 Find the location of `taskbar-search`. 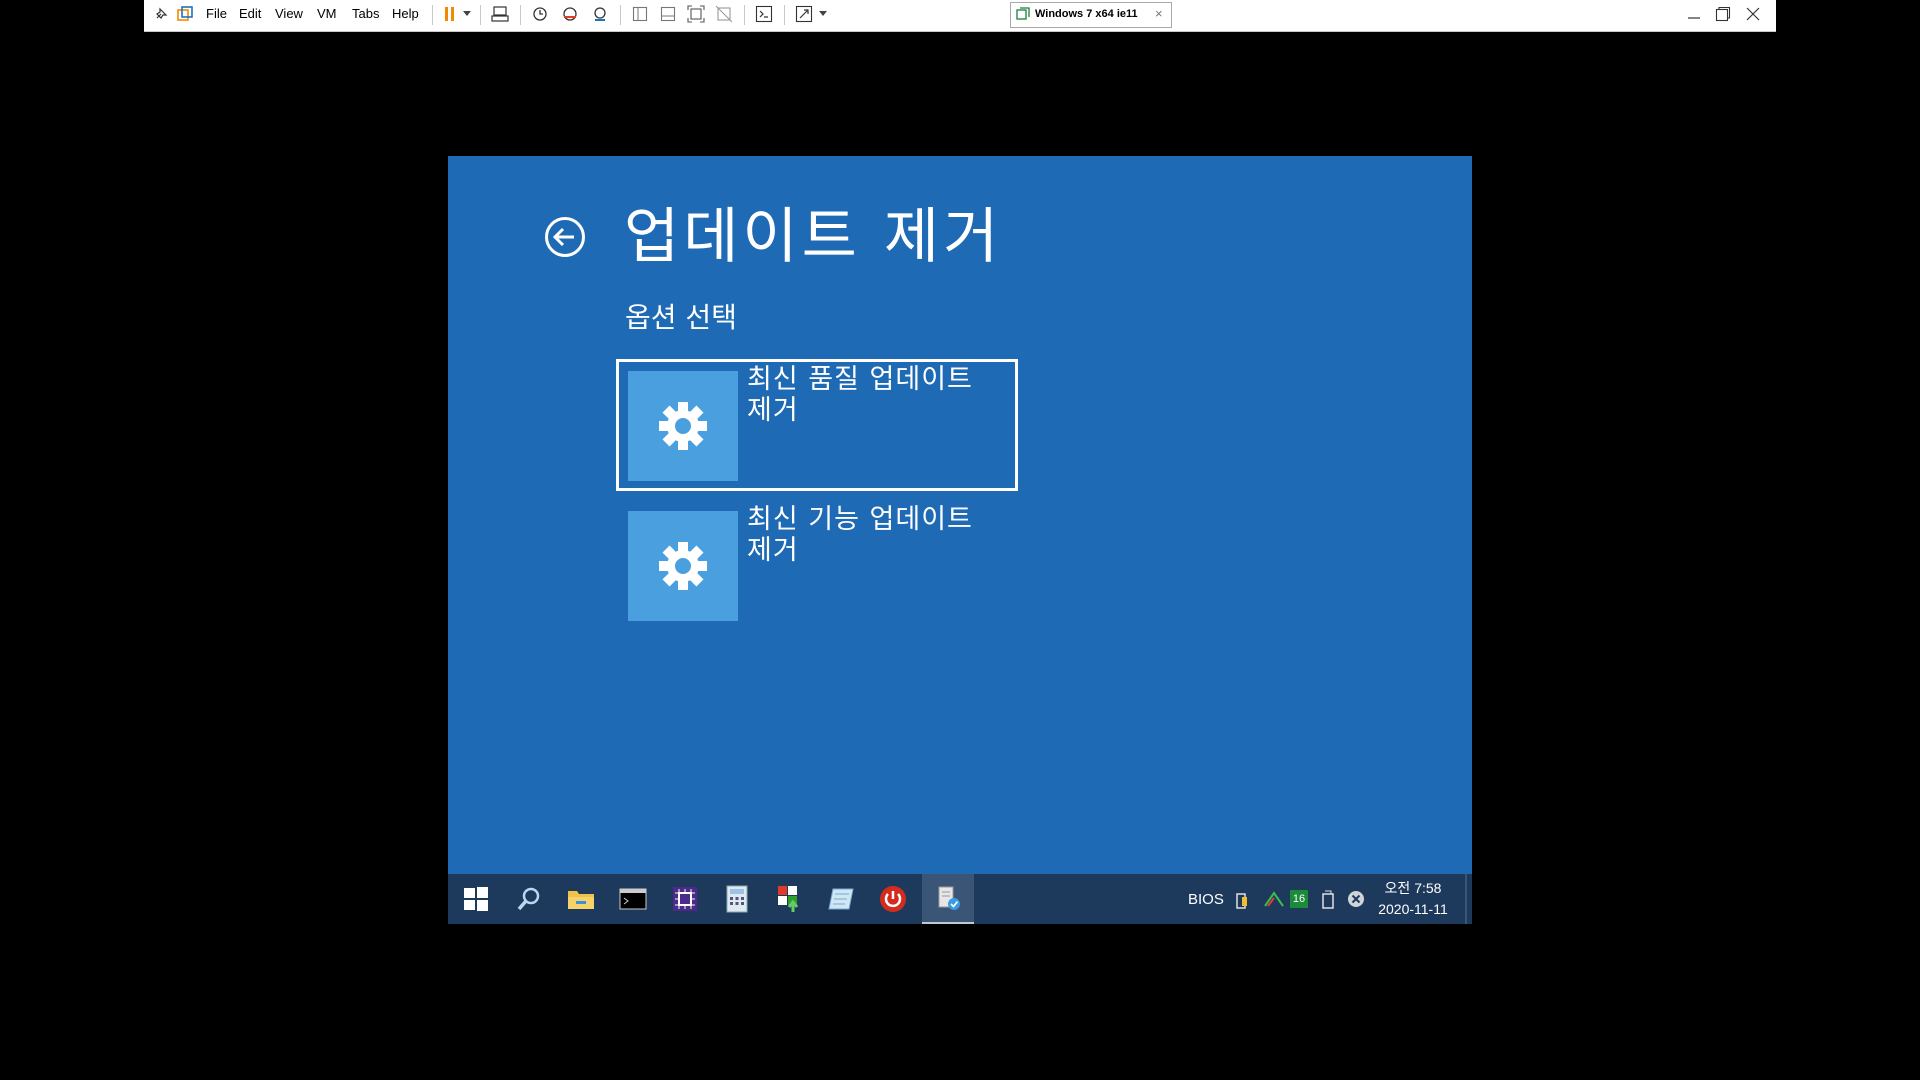

taskbar-search is located at coordinates (529, 899).